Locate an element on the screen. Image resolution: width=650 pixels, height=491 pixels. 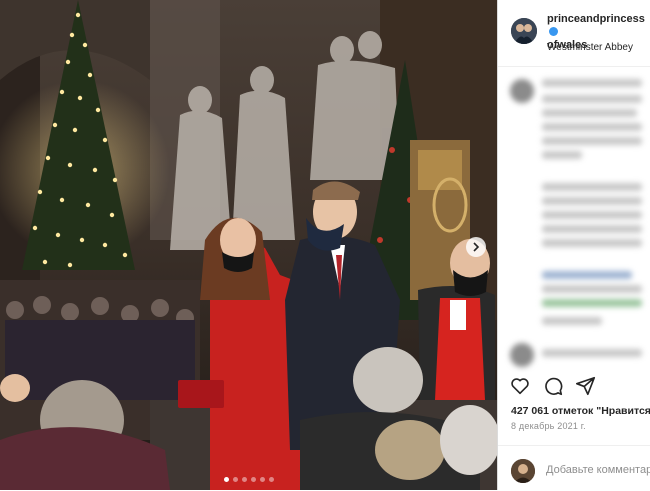
speech-bubble-icon is located at coordinates (554, 386).